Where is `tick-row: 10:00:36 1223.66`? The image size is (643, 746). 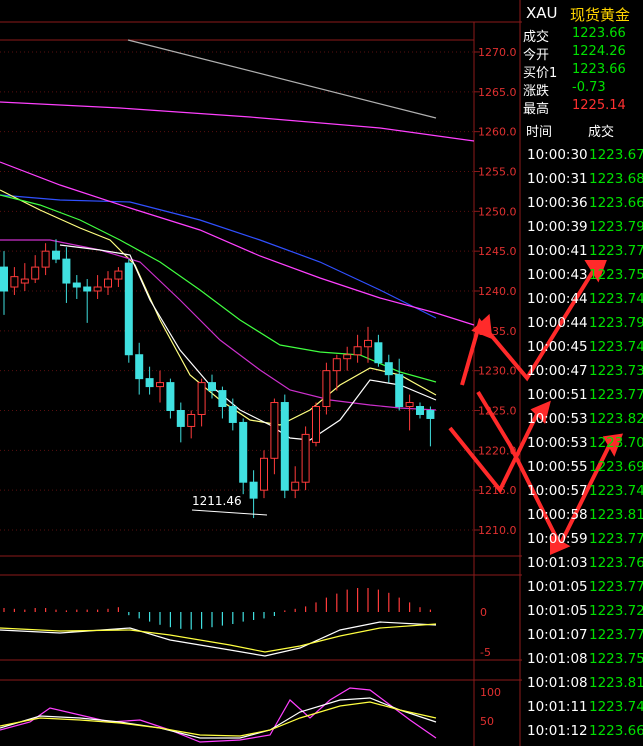 tick-row: 10:00:36 1223.66 is located at coordinates (582, 203).